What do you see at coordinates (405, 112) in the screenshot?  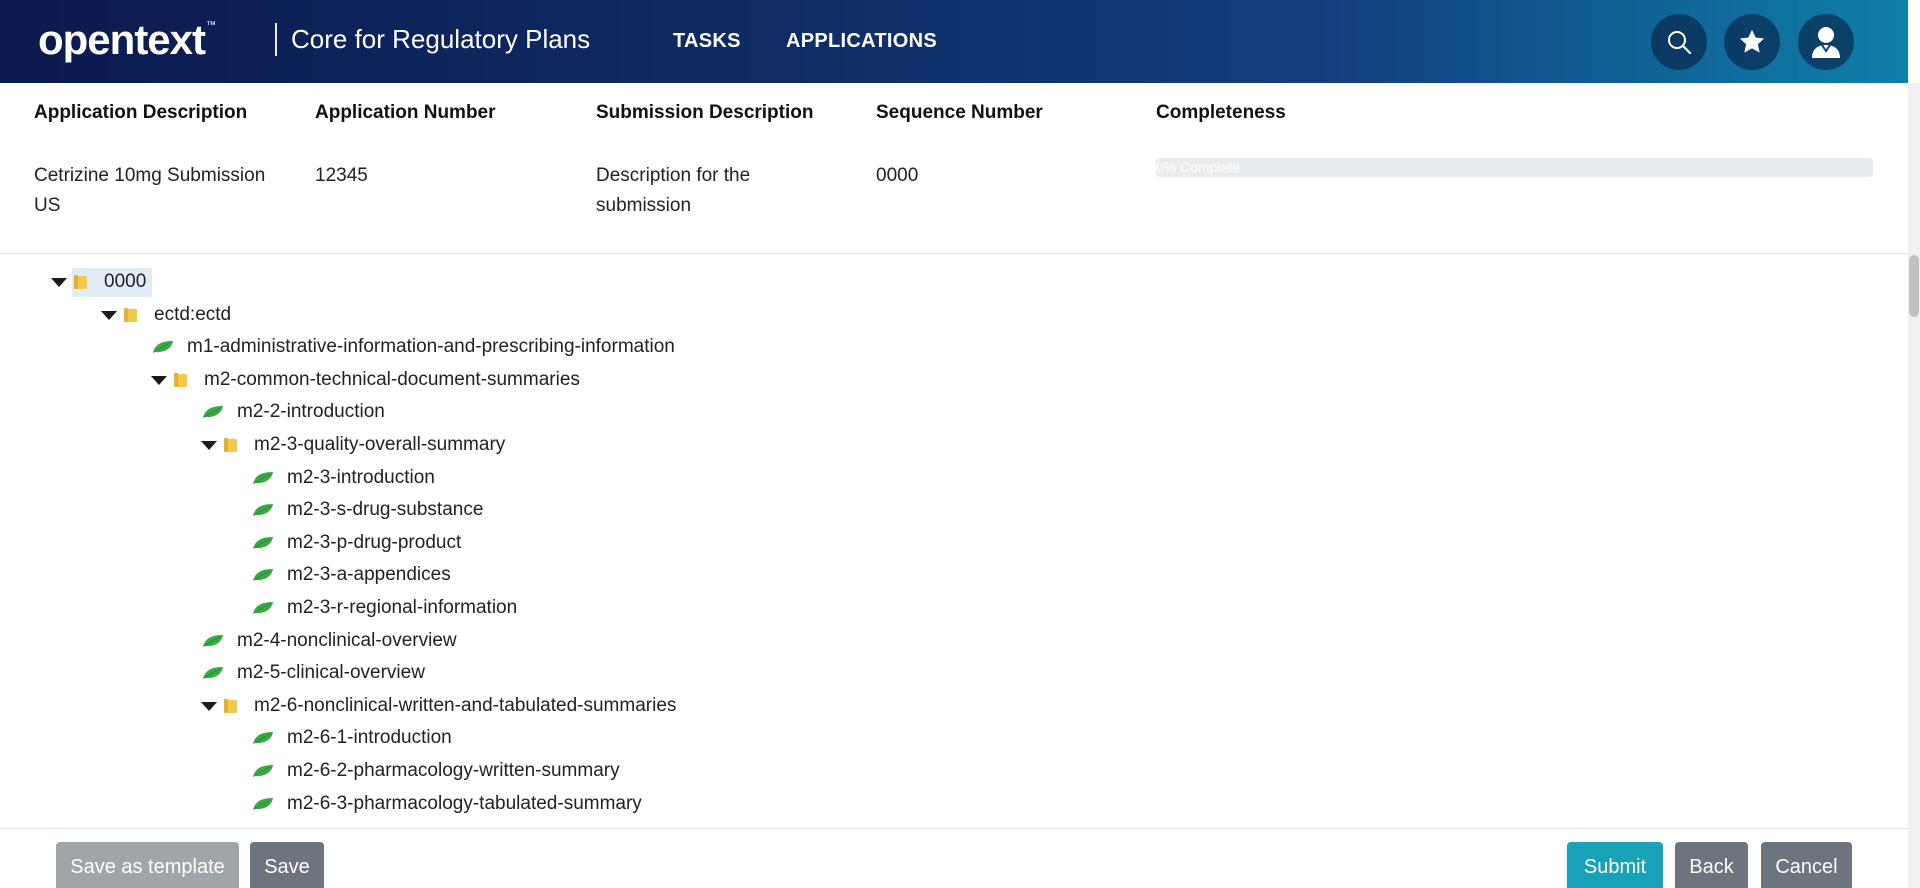 I see `column-heading: Application Number` at bounding box center [405, 112].